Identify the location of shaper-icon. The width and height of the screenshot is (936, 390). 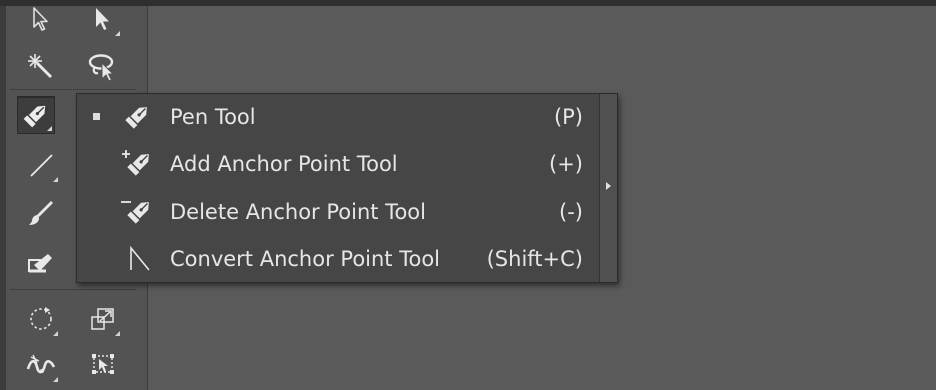
(41, 263).